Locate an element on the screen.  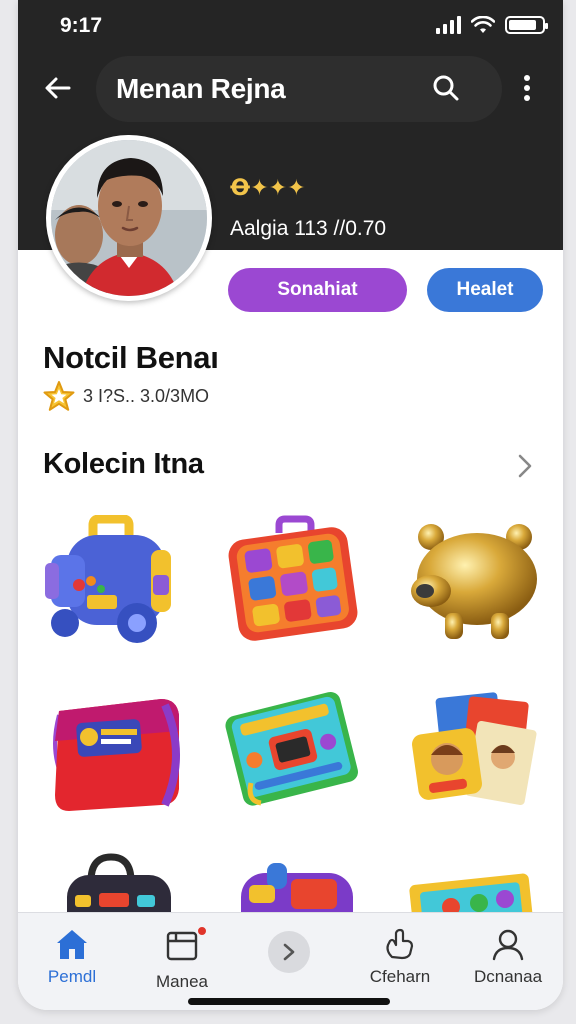
page-title: Menan Rejna is located at coordinates (201, 88).